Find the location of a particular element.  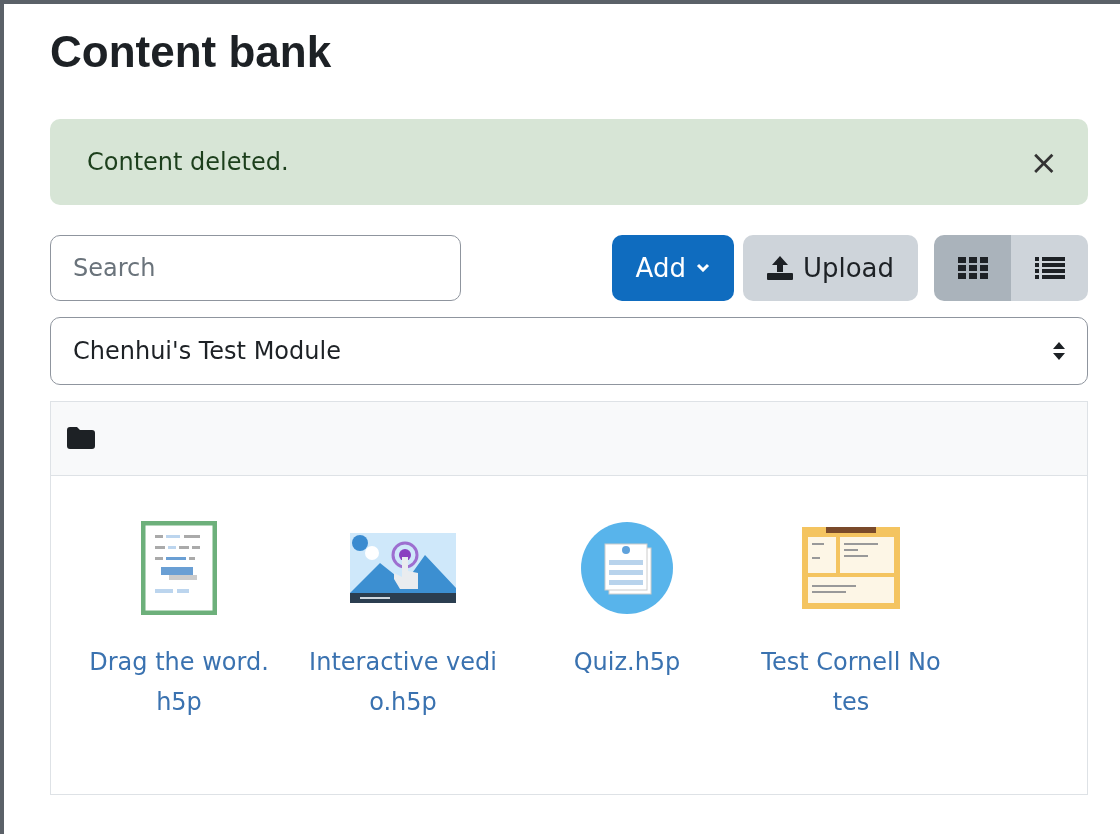

grid-icon is located at coordinates (972, 267).